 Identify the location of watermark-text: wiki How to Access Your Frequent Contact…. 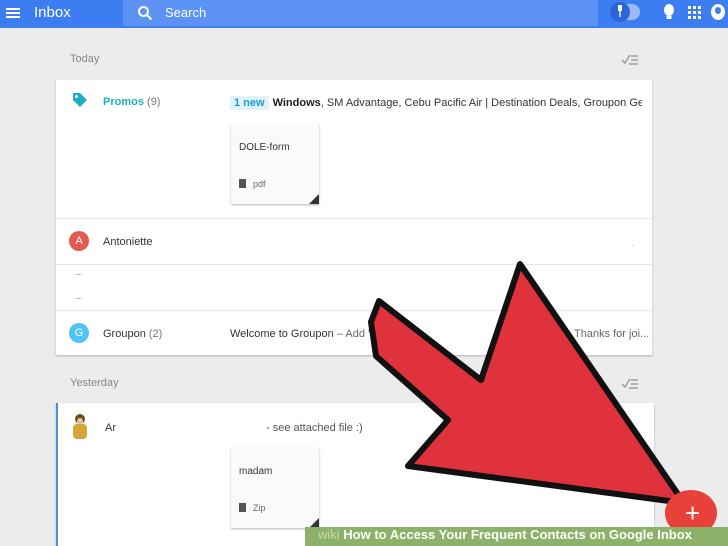
(505, 534).